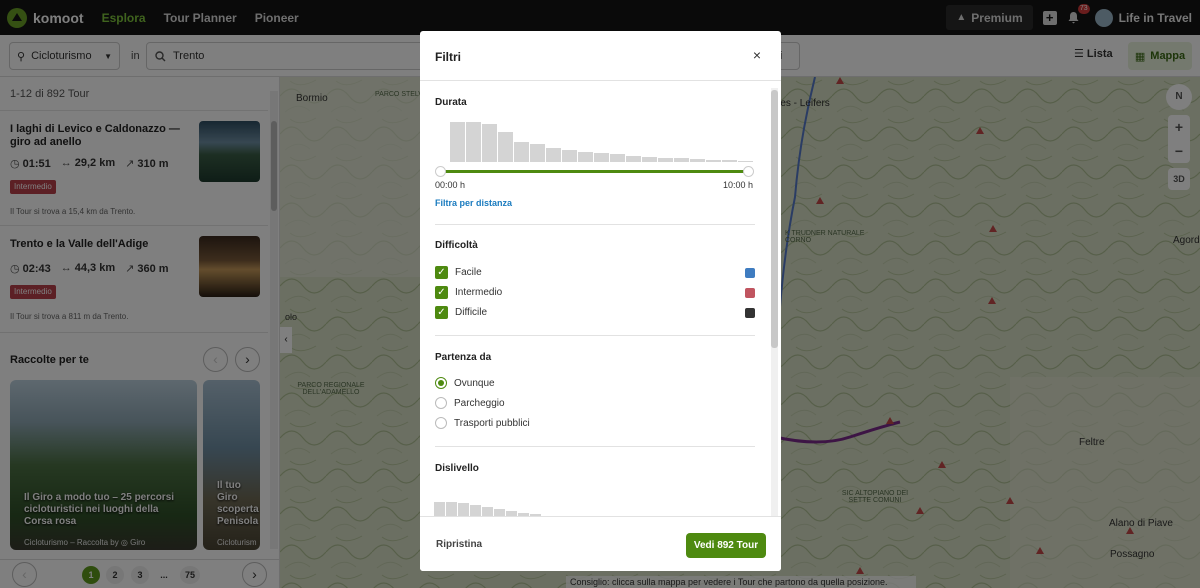 The height and width of the screenshot is (588, 1200). Describe the element at coordinates (441, 292) in the screenshot. I see `checkbox-intermedio: ✓` at that location.